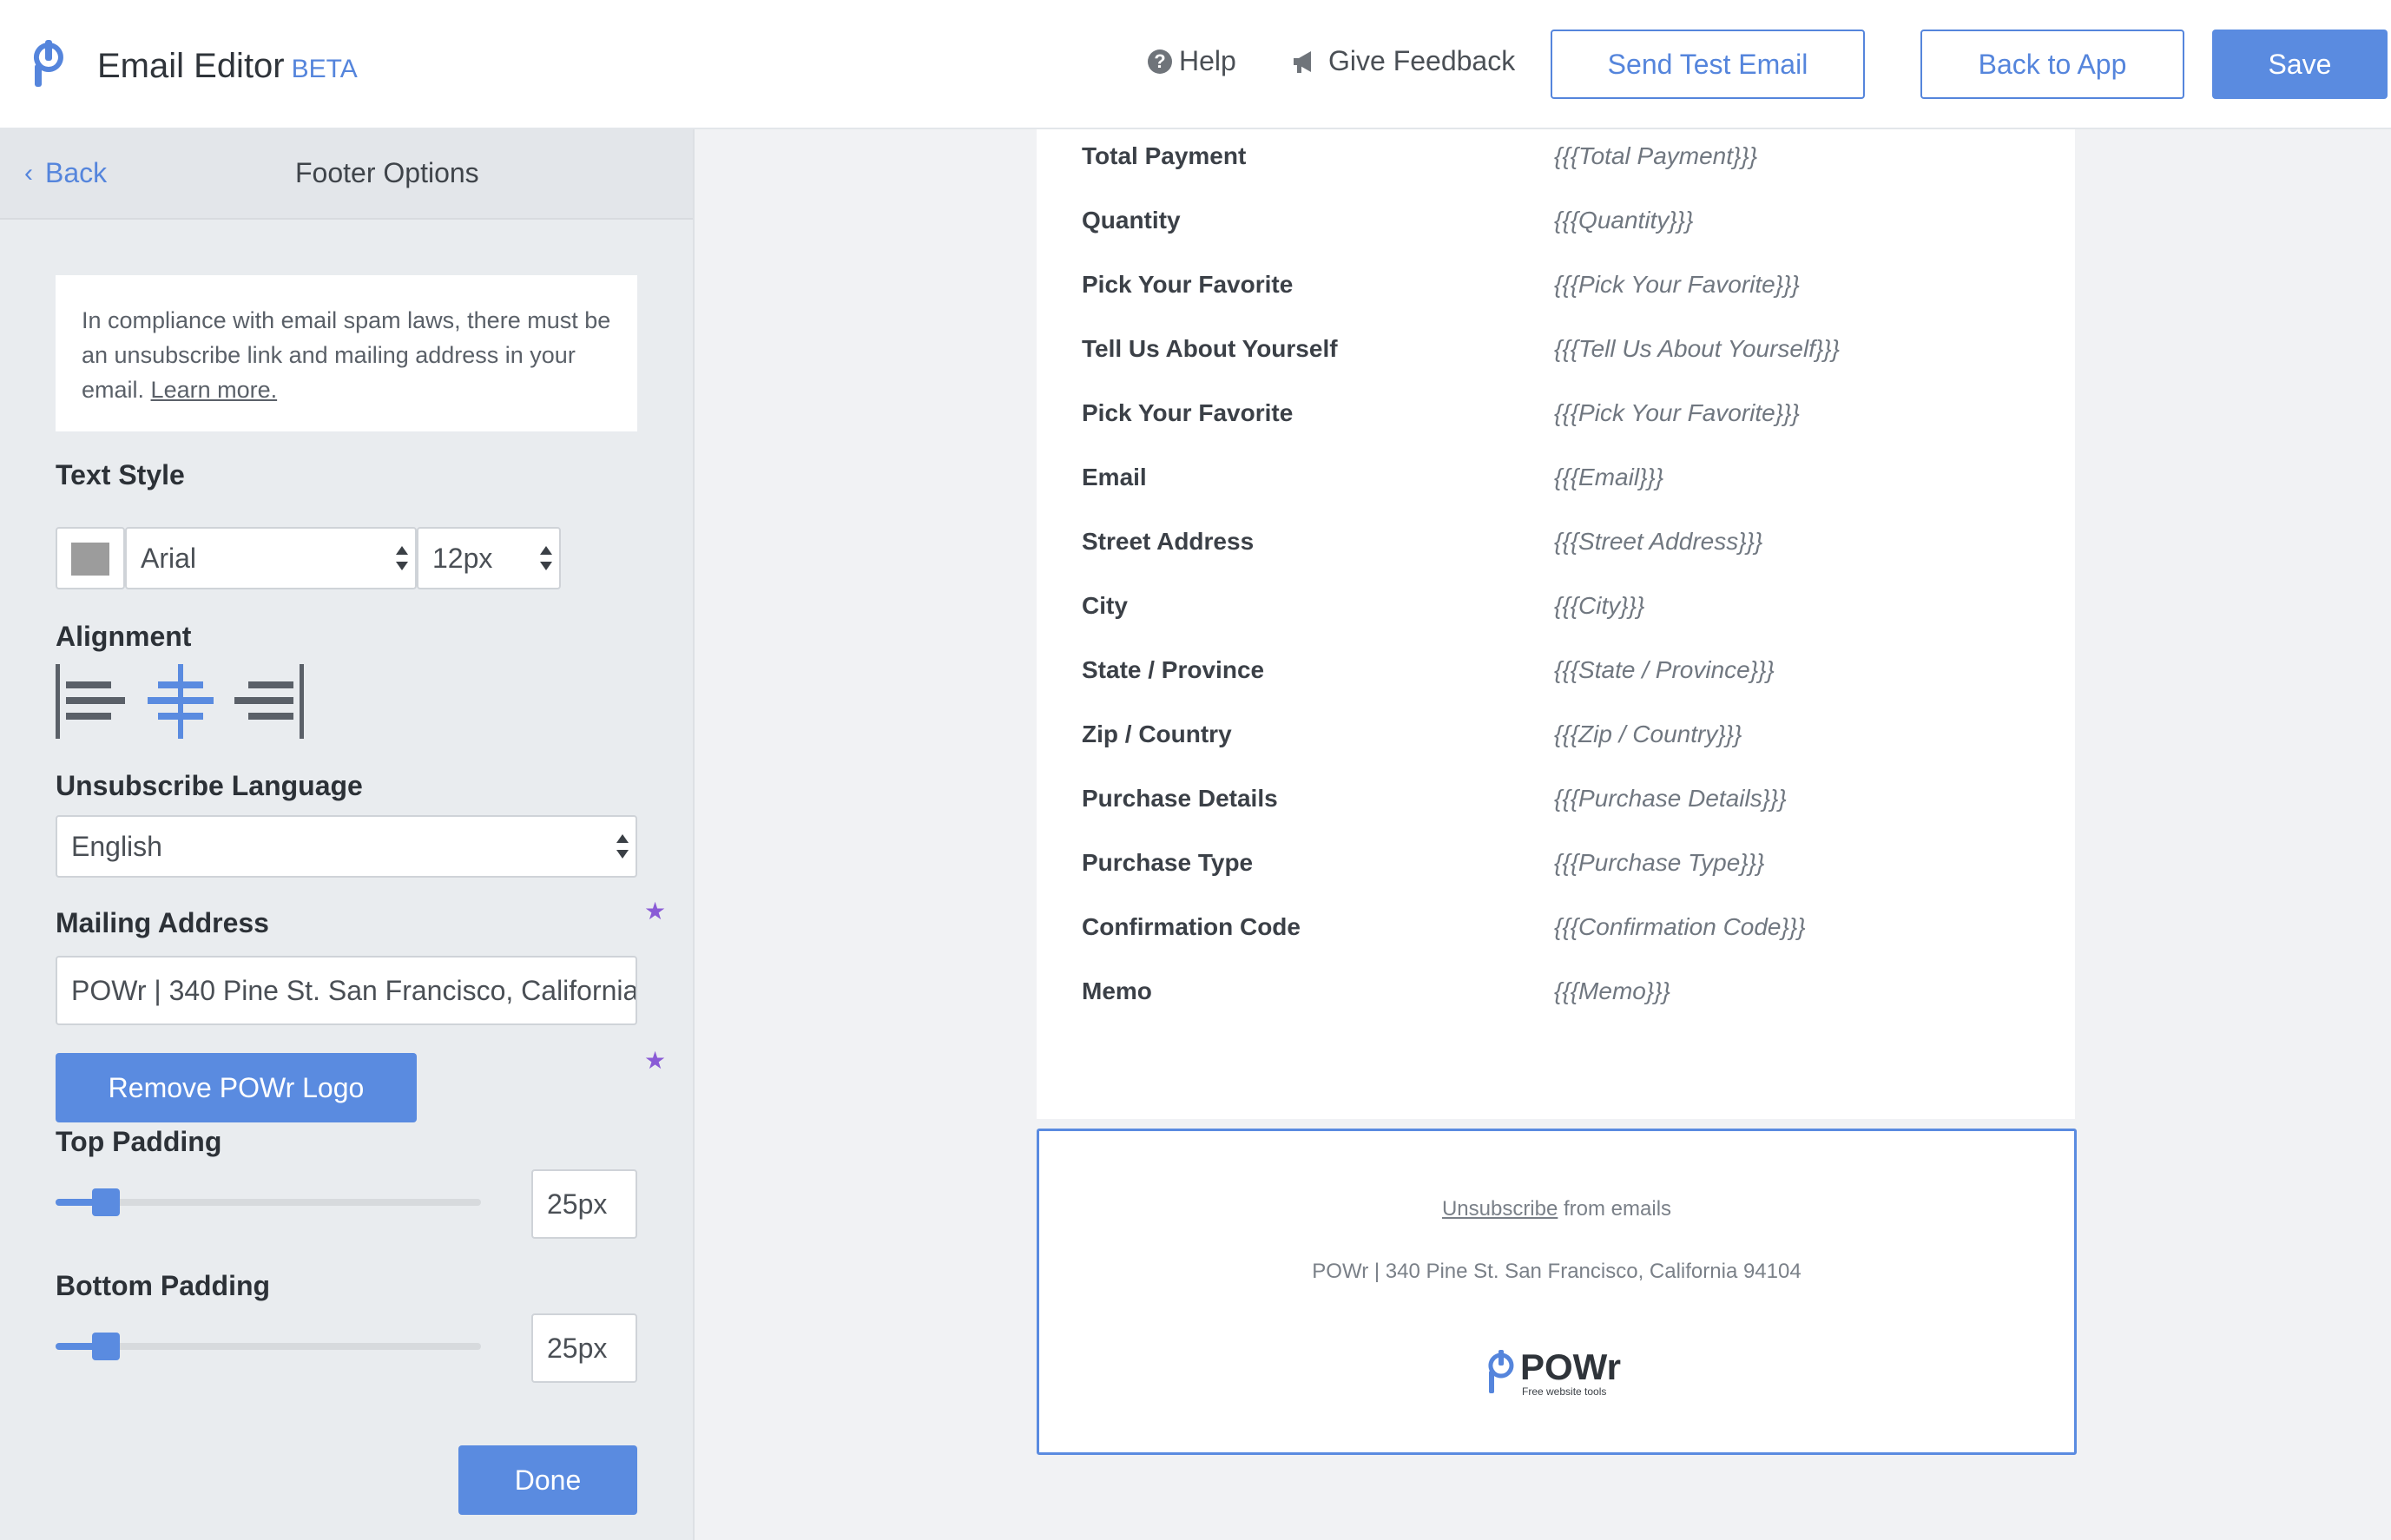 This screenshot has height=1540, width=2391. What do you see at coordinates (162, 923) in the screenshot?
I see `mailing-address-label: Mailing Address` at bounding box center [162, 923].